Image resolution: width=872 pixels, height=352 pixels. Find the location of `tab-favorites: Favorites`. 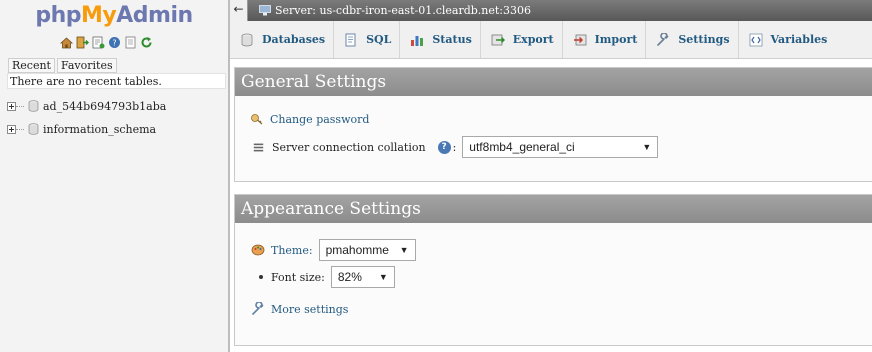

tab-favorites: Favorites is located at coordinates (86, 65).